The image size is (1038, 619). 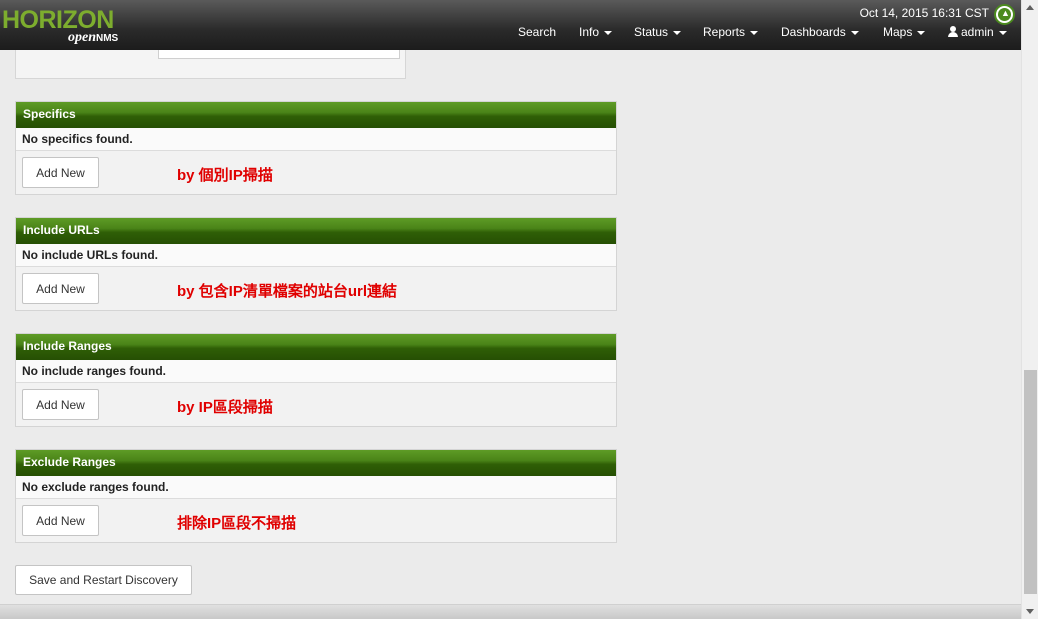 I want to click on panel-empty-message: No exclude ranges found., so click(x=316, y=487).